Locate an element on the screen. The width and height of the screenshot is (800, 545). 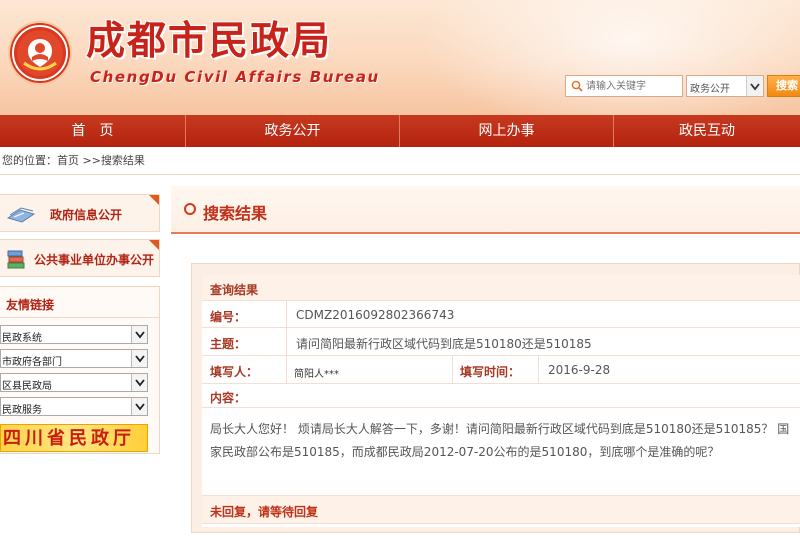
sidebar-item-label: 政府信息公开 is located at coordinates (86, 215).